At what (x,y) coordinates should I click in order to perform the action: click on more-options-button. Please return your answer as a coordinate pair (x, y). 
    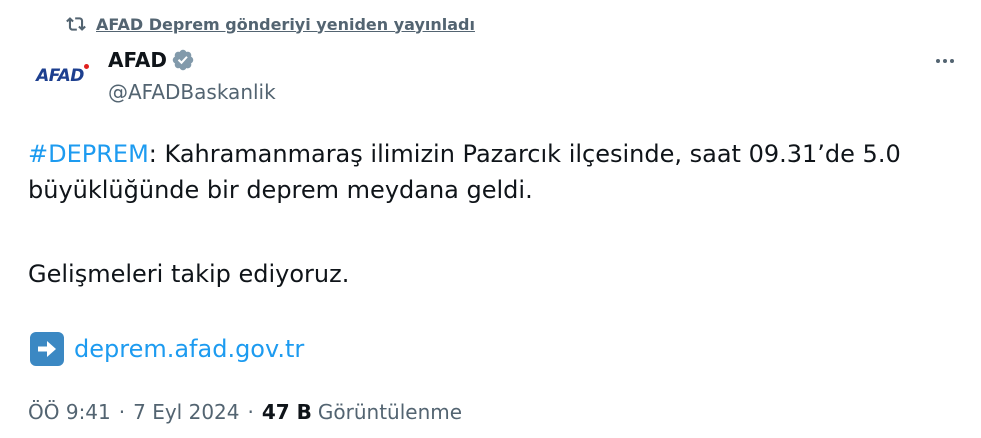
    Looking at the image, I should click on (945, 61).